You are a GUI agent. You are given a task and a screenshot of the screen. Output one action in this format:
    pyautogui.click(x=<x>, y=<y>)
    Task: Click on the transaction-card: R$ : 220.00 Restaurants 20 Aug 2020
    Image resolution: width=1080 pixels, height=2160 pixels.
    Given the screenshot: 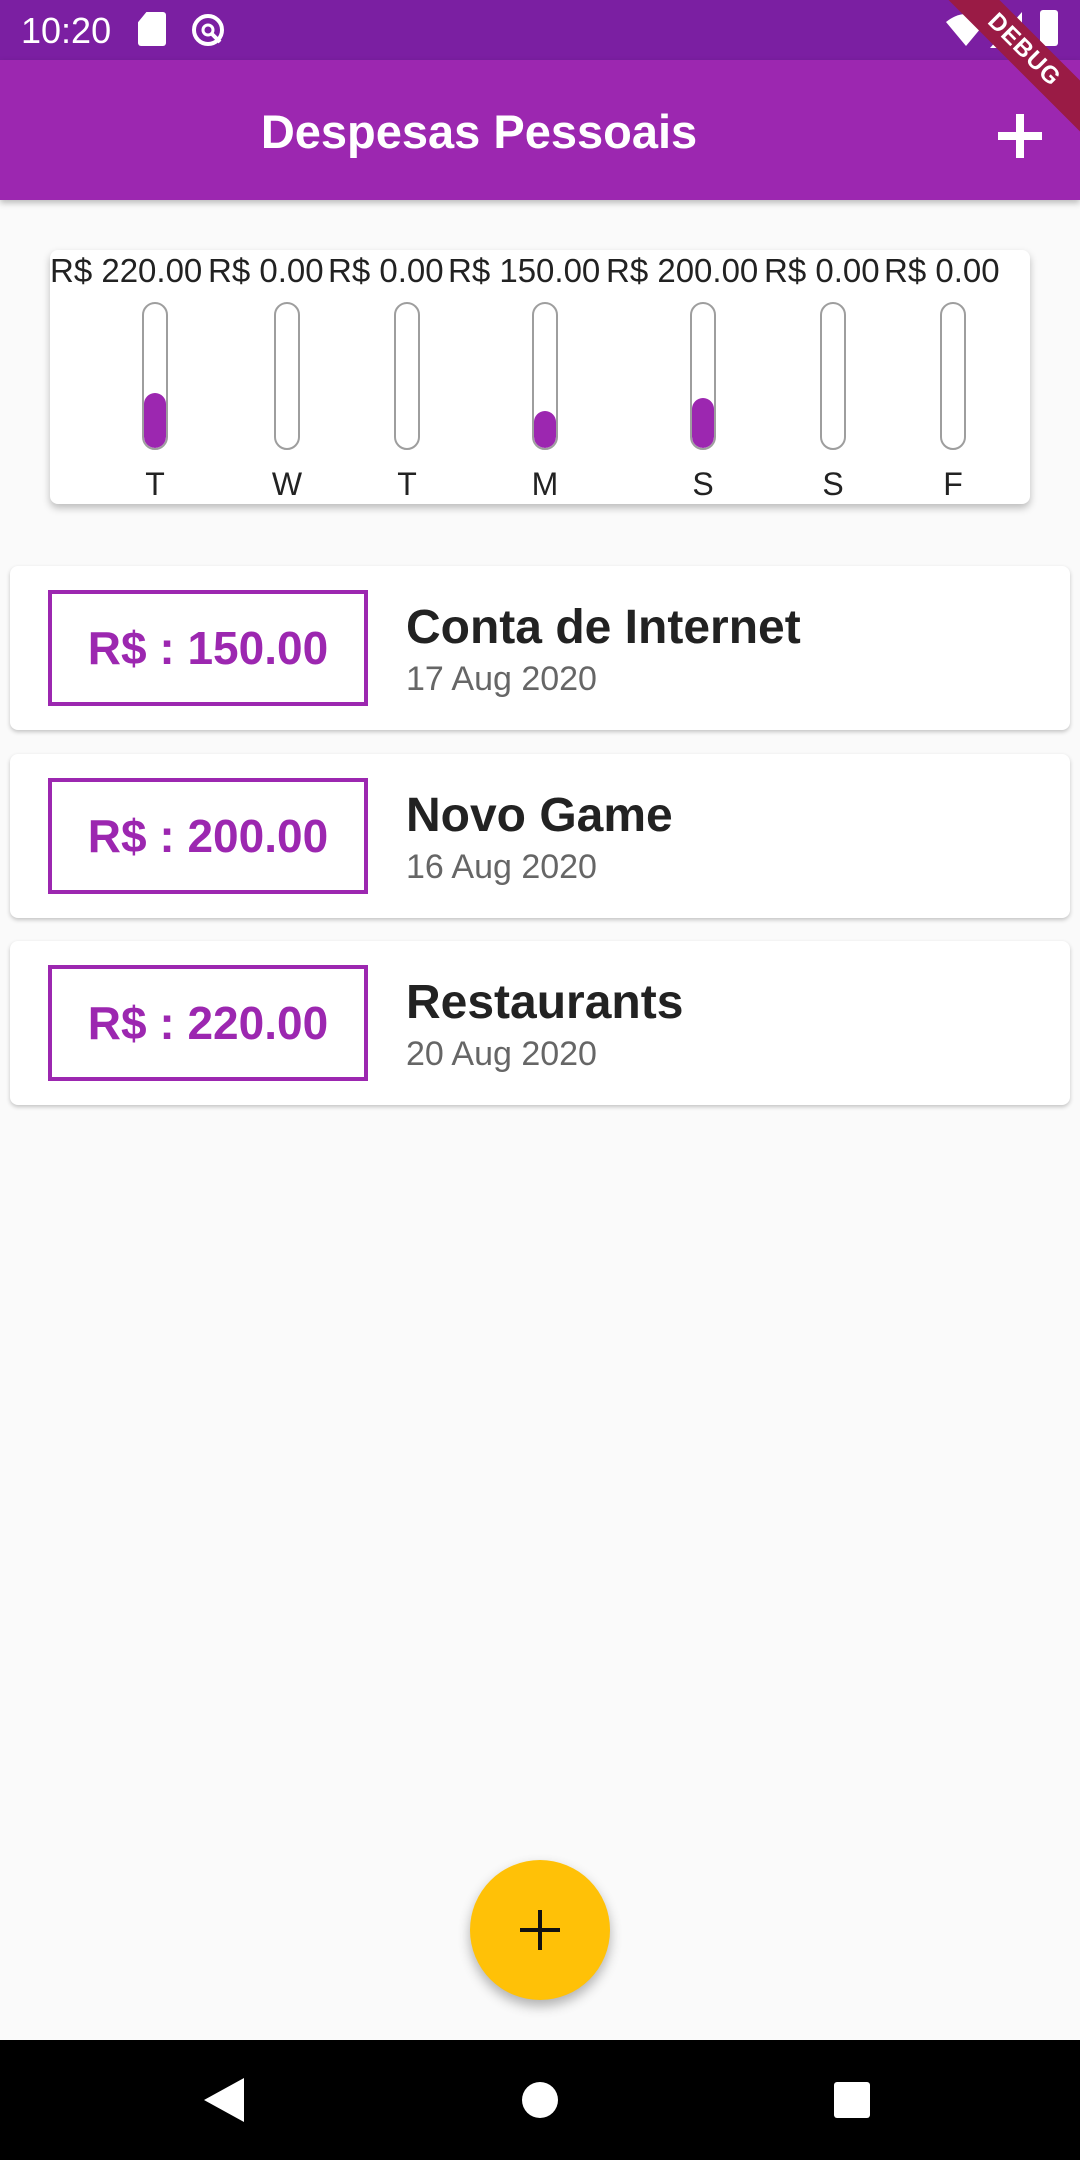 What is the action you would take?
    pyautogui.click(x=540, y=1023)
    